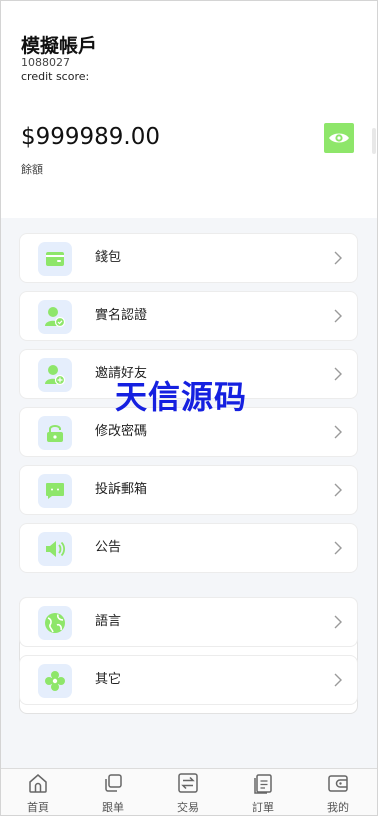 Image resolution: width=378 pixels, height=816 pixels. What do you see at coordinates (108, 679) in the screenshot?
I see `menu-item-label: 其它` at bounding box center [108, 679].